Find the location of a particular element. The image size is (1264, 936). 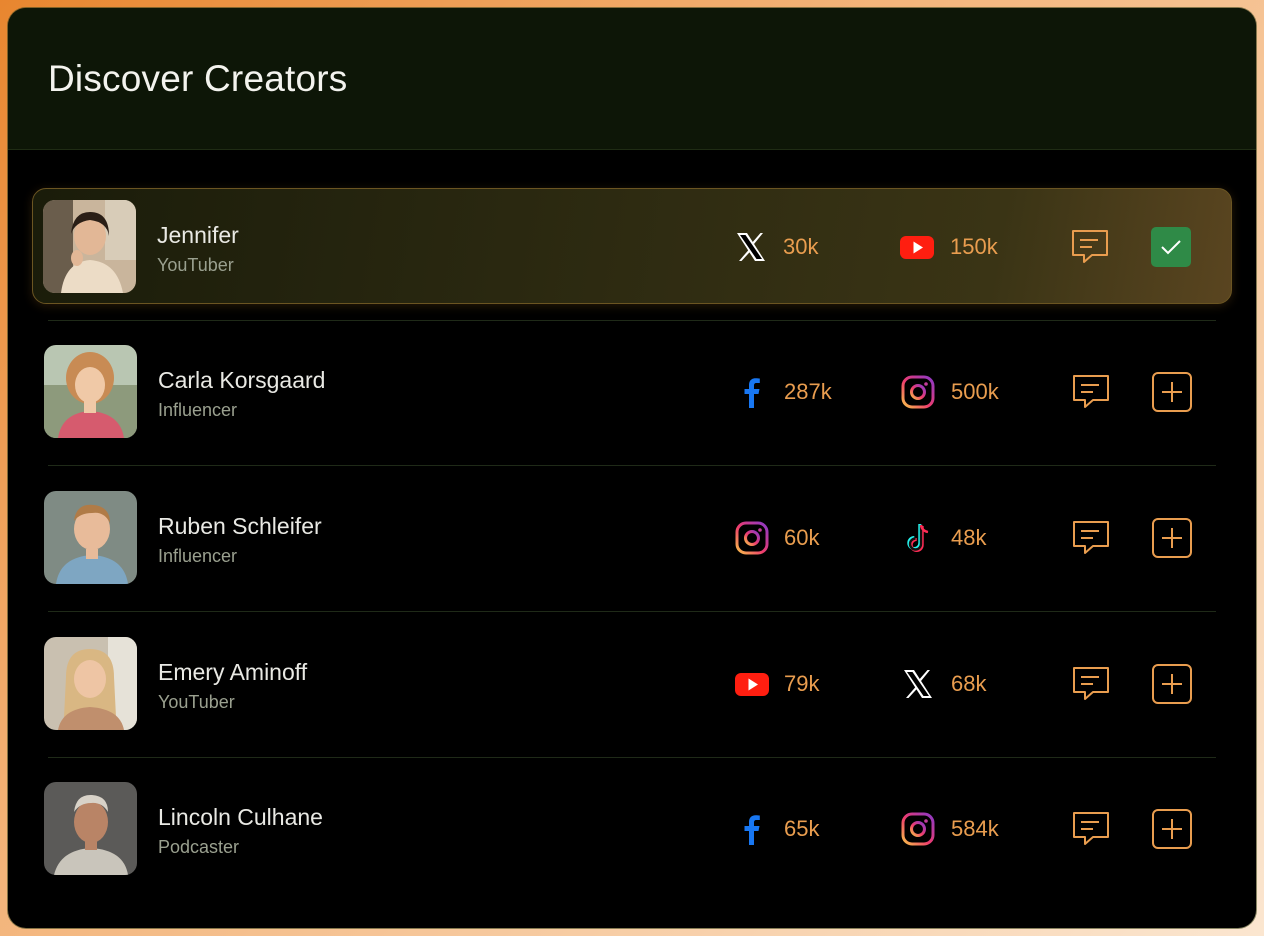

creator-row: Jennifer YouTuber 30k 150k is located at coordinates (632, 246).